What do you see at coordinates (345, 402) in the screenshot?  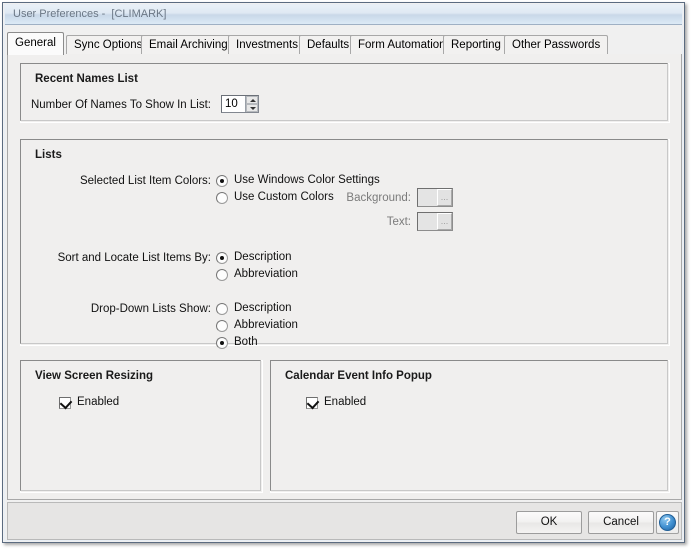 I see `checkbox-calendar-popup-label: Enabled` at bounding box center [345, 402].